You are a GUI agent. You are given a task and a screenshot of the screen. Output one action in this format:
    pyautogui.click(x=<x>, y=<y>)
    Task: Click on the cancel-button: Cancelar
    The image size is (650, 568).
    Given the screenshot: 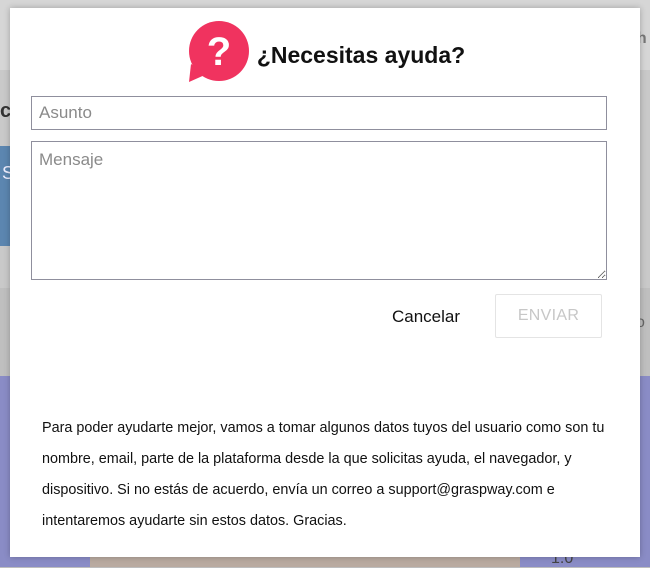 What is the action you would take?
    pyautogui.click(x=426, y=317)
    